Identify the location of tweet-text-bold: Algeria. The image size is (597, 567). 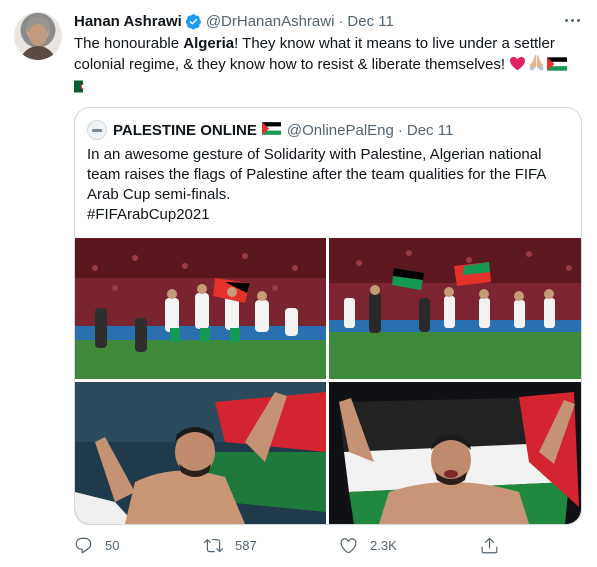
(209, 43).